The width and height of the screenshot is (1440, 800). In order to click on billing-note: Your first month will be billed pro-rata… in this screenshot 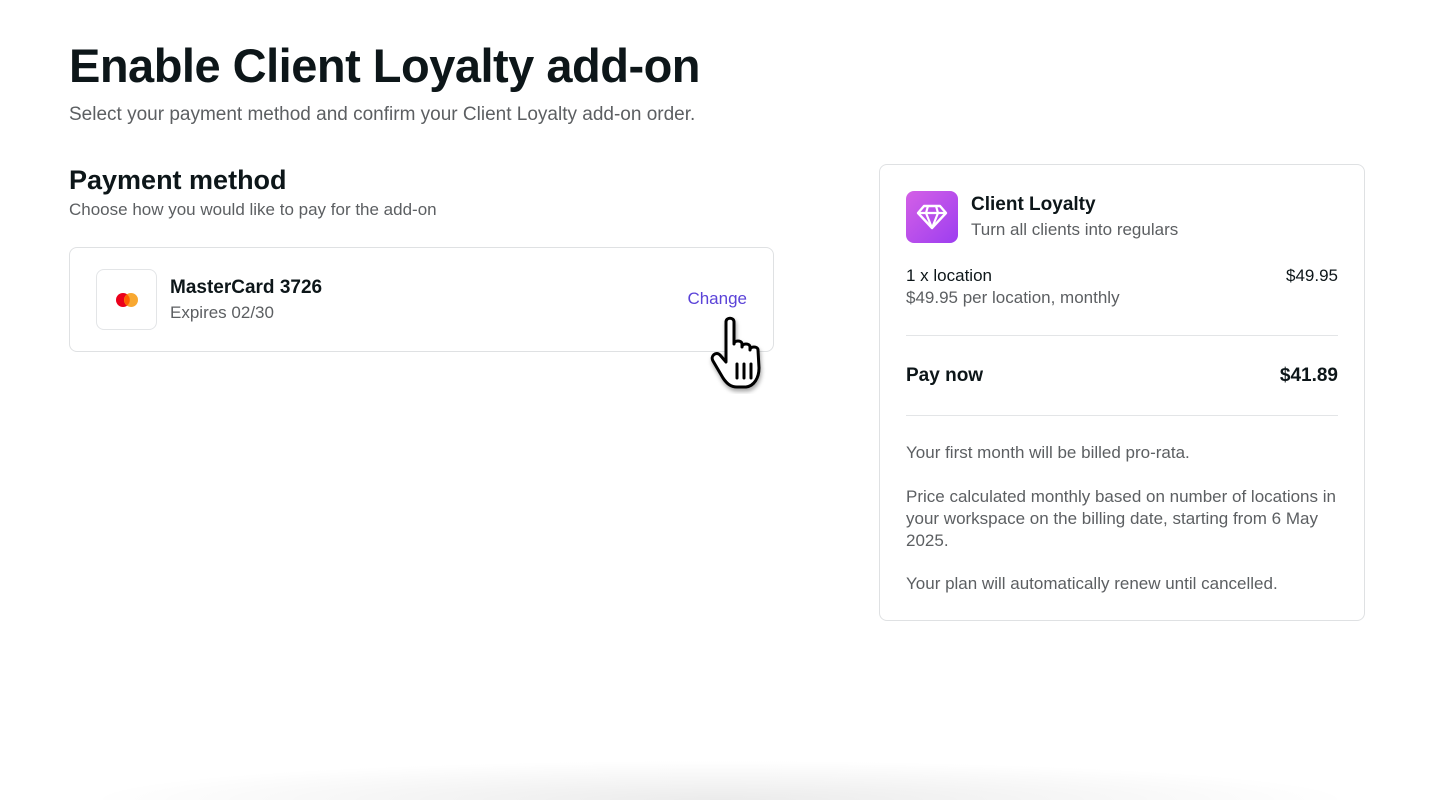, I will do `click(1048, 452)`.